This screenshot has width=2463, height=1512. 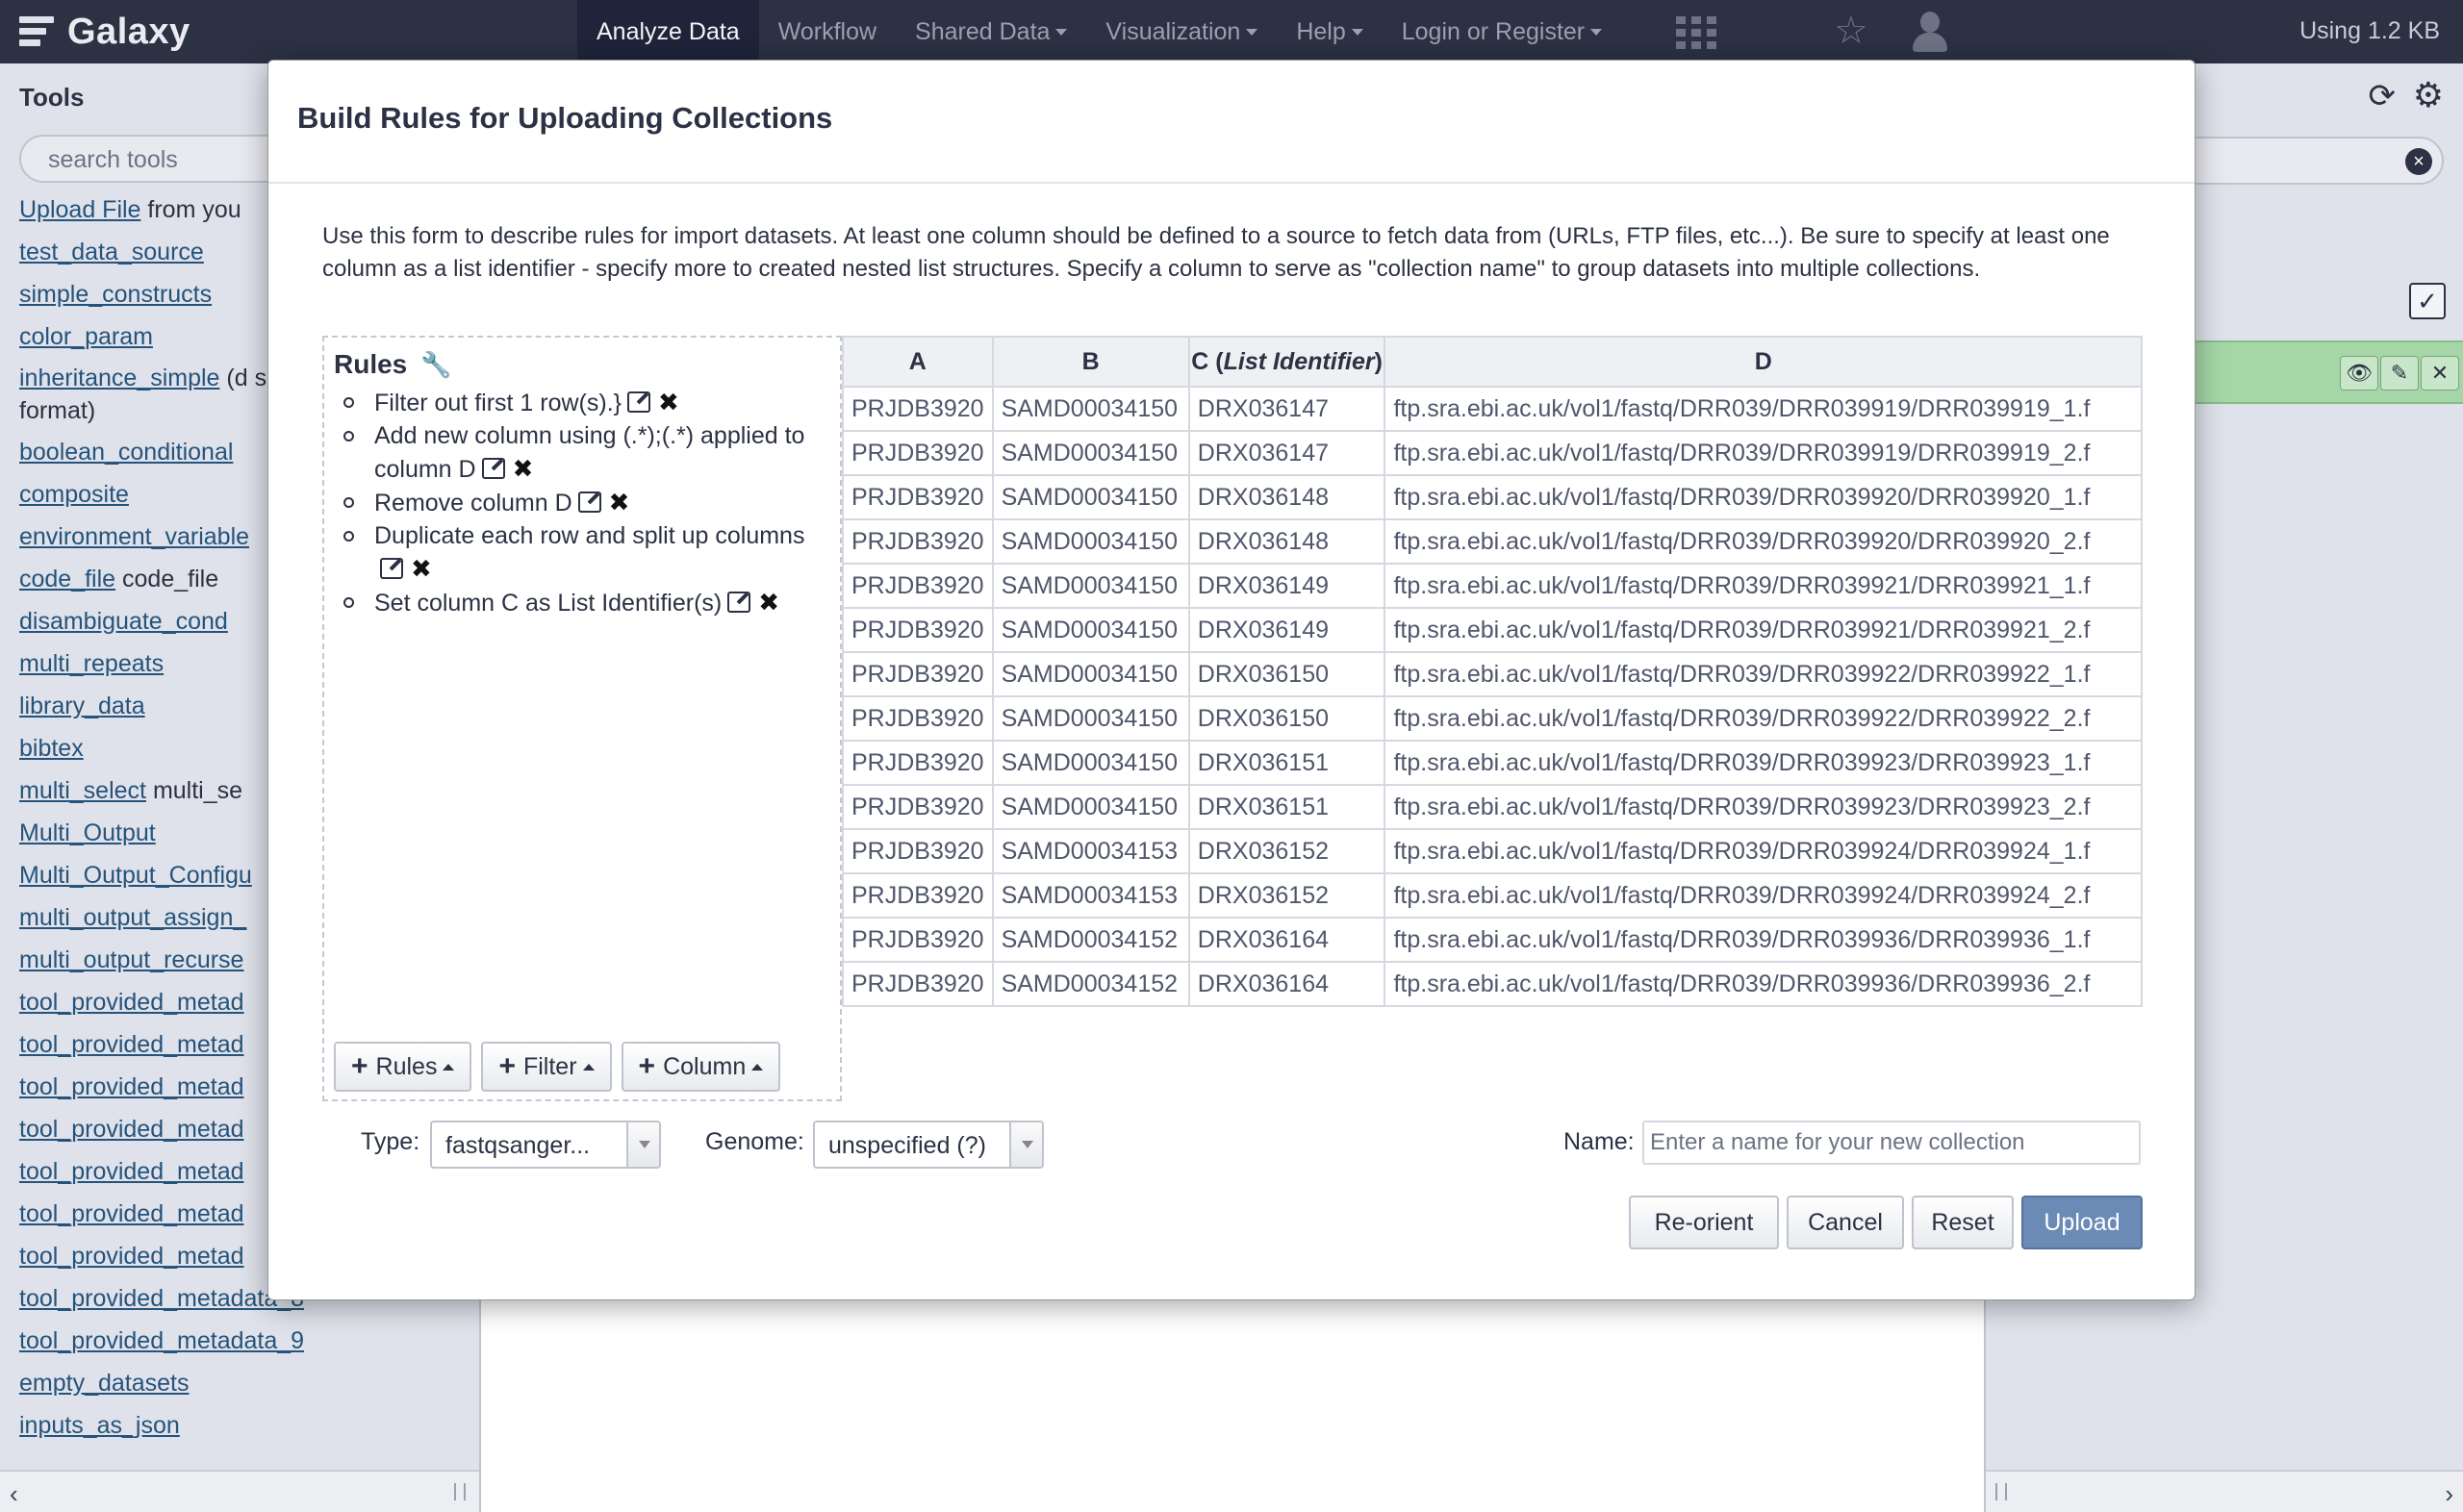 What do you see at coordinates (705, 1066) in the screenshot?
I see `add-column-label: Column` at bounding box center [705, 1066].